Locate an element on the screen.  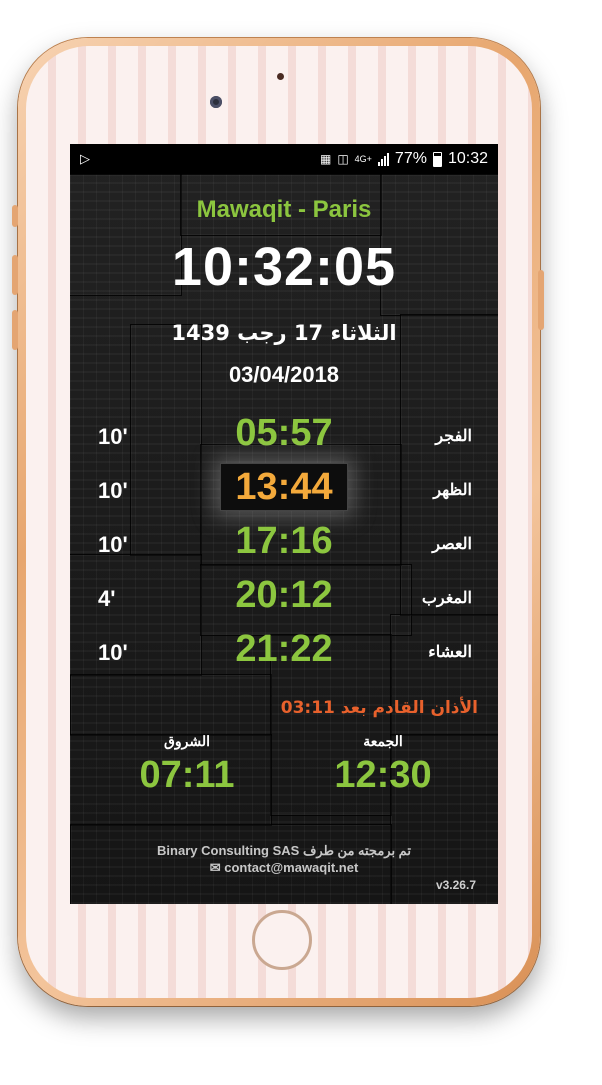
prayer-row-fajr: 10' 05:57 الفجر is located at coordinates (284, 437).